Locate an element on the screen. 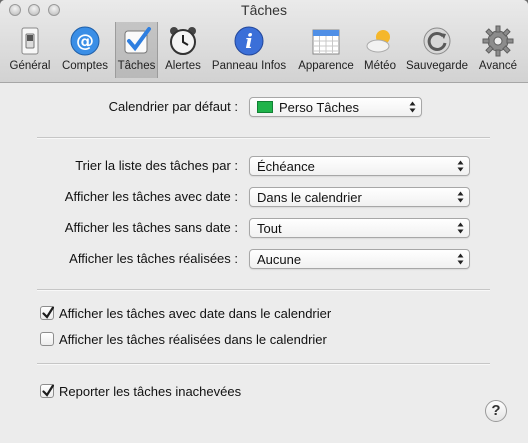 This screenshot has width=528, height=443. info-icon: i is located at coordinates (249, 41).